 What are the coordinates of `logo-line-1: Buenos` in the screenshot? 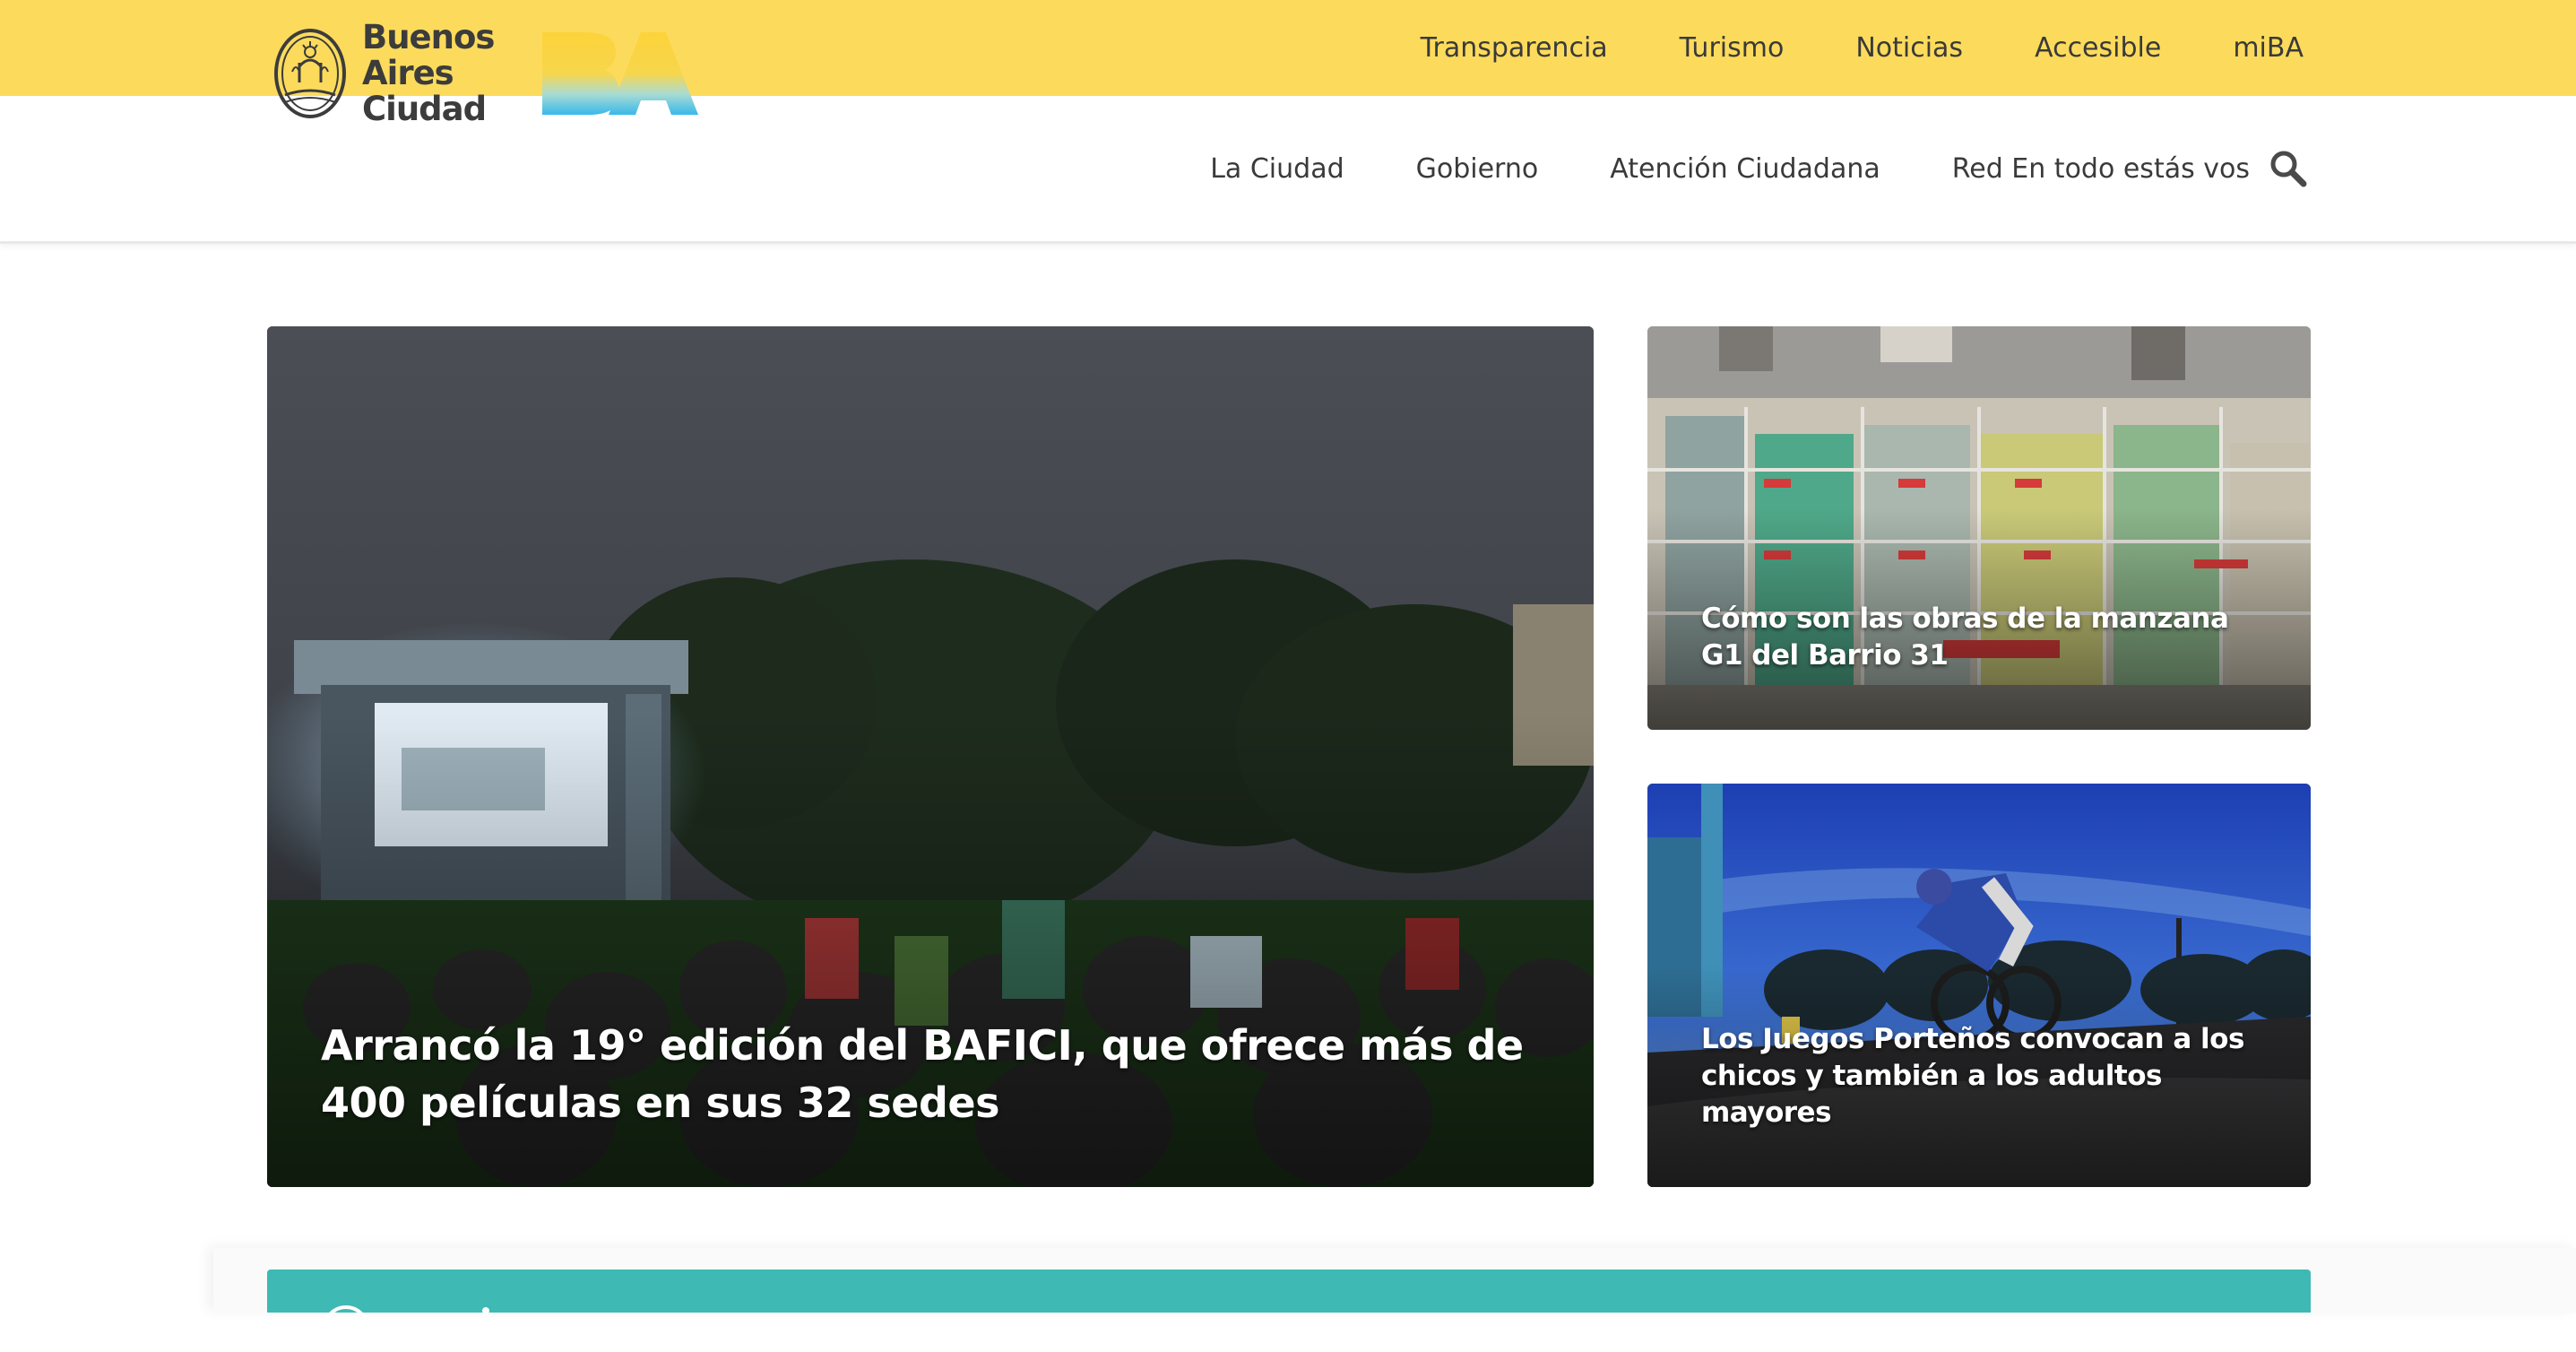 It's located at (428, 37).